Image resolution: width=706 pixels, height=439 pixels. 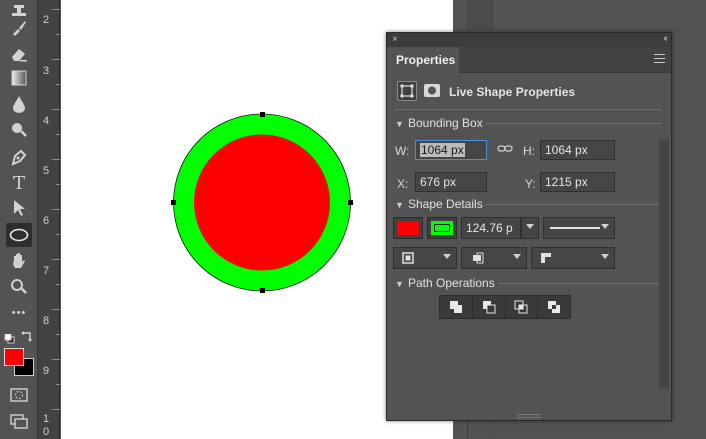 What do you see at coordinates (173, 202) in the screenshot?
I see `transform-handle-left` at bounding box center [173, 202].